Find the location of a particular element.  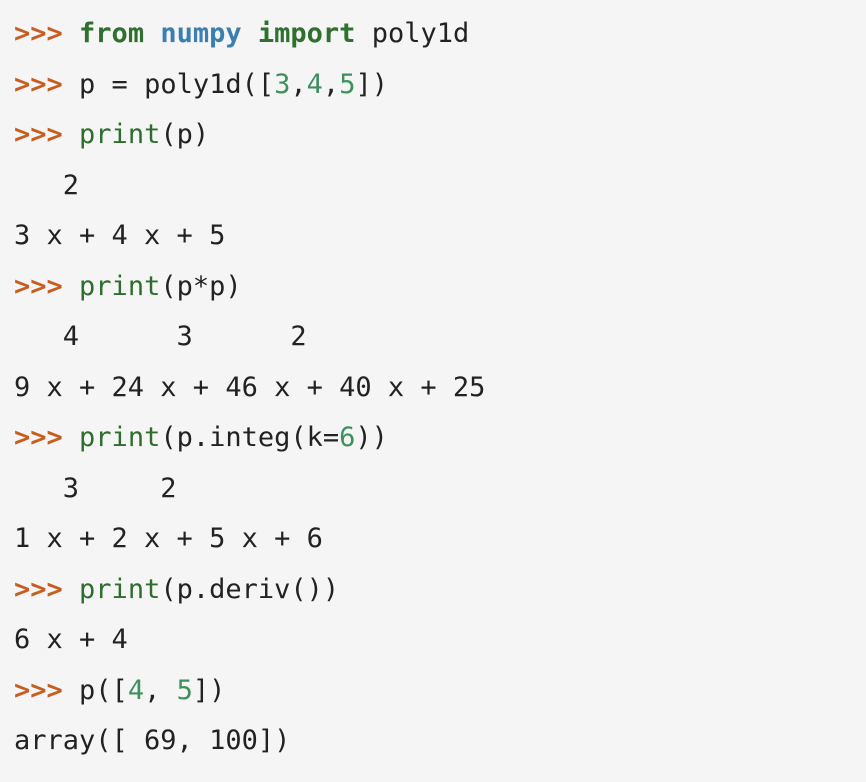

code-line-1: >>> from numpy import poly1d is located at coordinates (249, 37).